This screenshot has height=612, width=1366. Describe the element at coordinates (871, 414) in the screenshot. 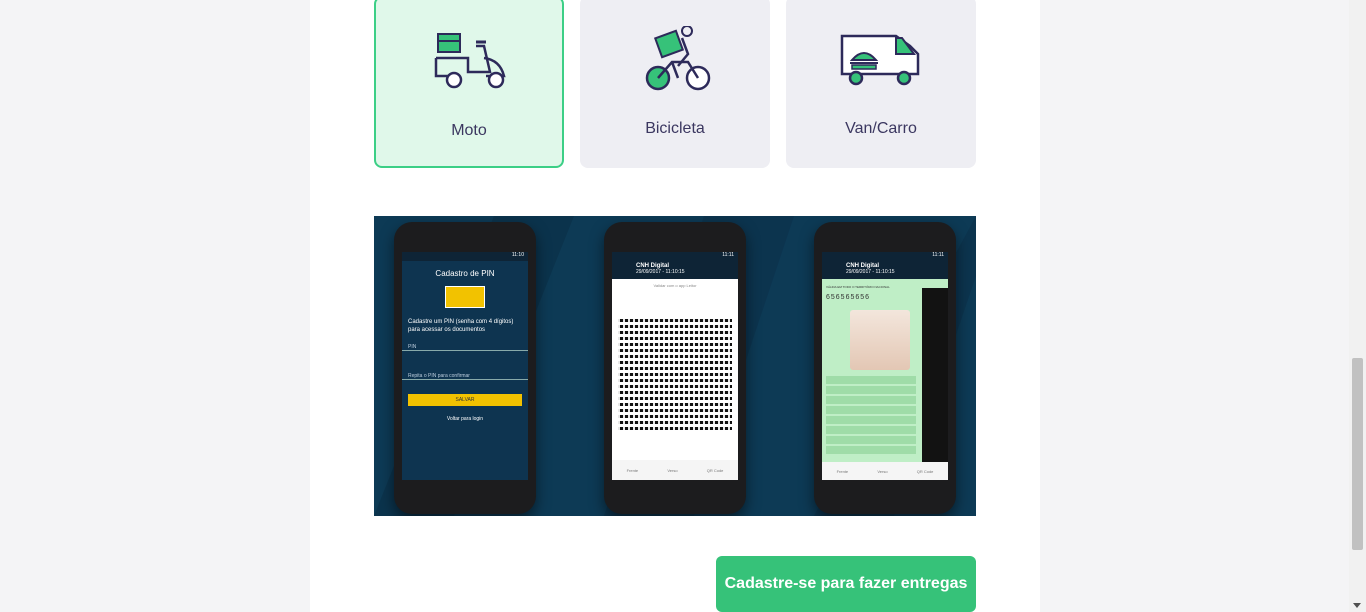

I see `license-fields` at that location.